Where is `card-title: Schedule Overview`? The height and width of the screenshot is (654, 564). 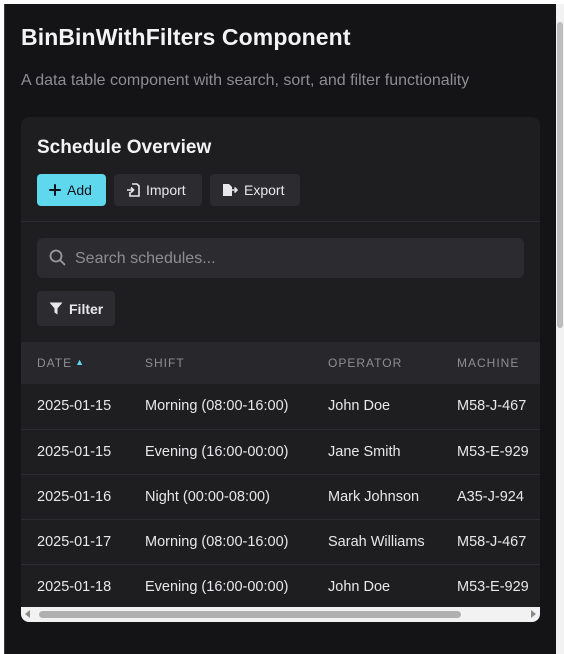
card-title: Schedule Overview is located at coordinates (124, 147).